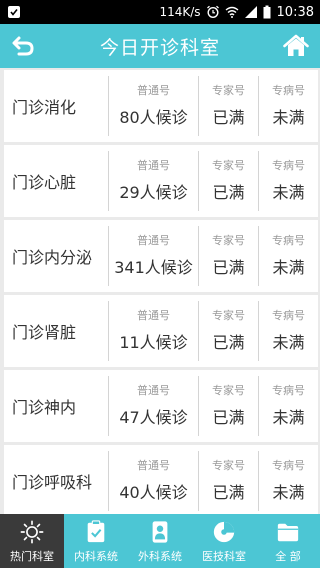 The width and height of the screenshot is (320, 568). I want to click on tab-folder: 全 部, so click(288, 541).